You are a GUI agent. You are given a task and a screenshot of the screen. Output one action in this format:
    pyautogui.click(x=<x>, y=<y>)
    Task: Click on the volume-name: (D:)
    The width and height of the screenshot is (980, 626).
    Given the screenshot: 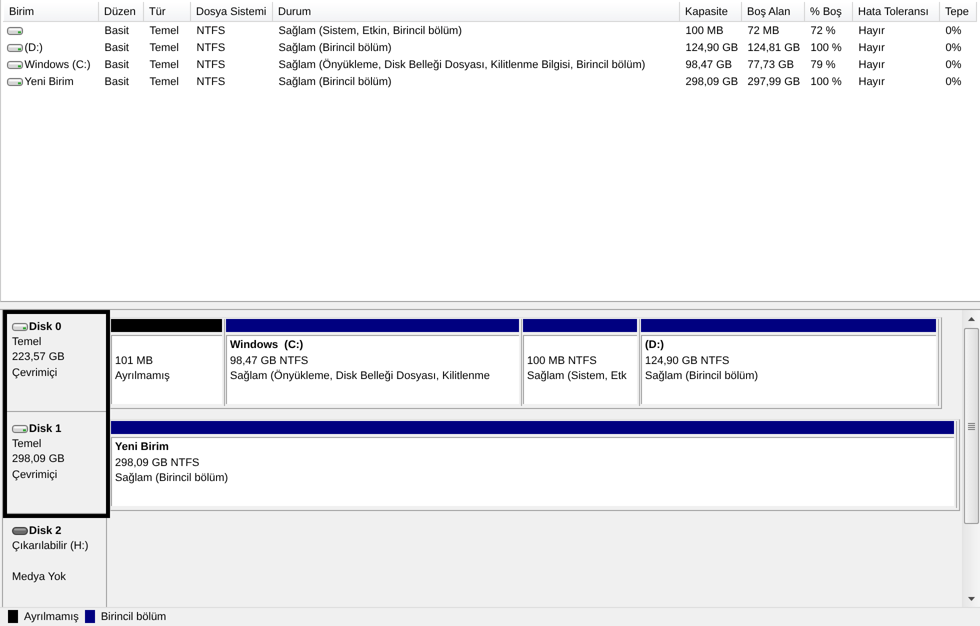 What is the action you would take?
    pyautogui.click(x=33, y=48)
    